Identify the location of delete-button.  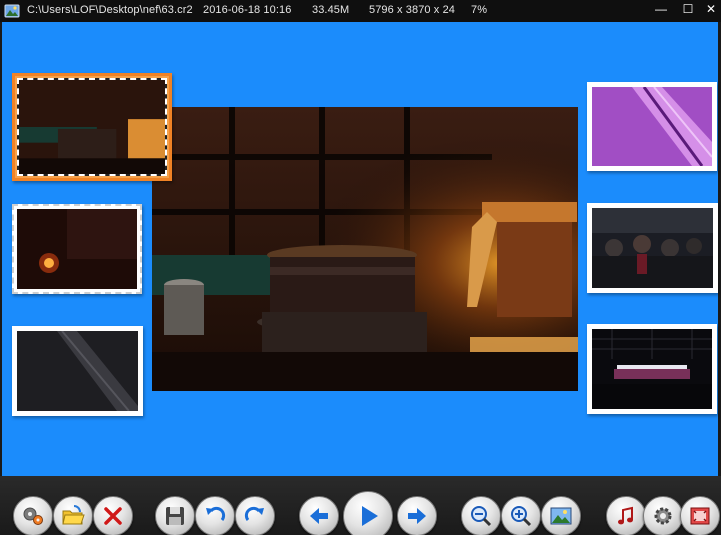
(113, 515).